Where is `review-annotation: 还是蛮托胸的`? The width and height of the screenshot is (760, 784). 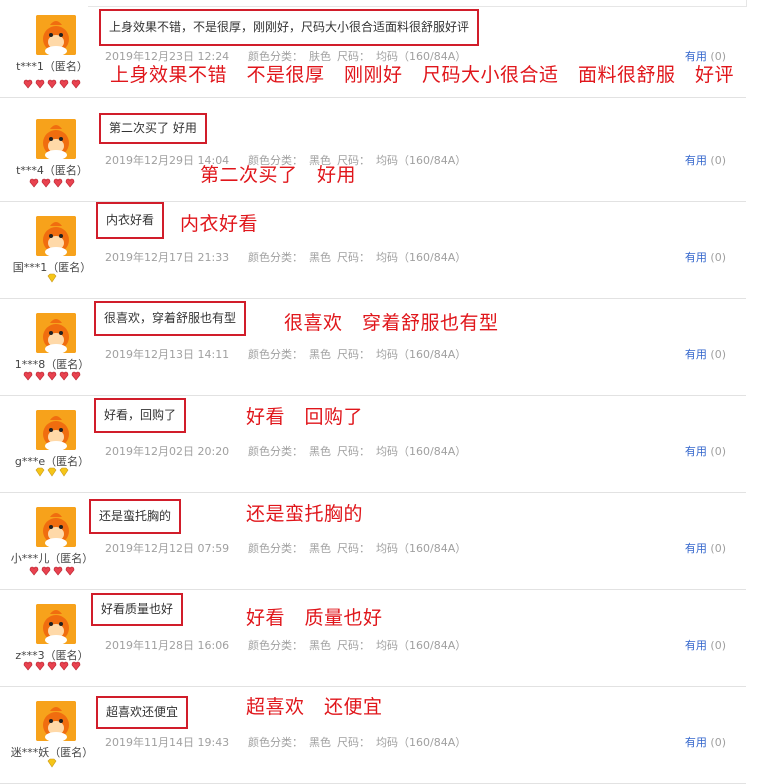
review-annotation: 还是蛮托胸的 is located at coordinates (305, 514).